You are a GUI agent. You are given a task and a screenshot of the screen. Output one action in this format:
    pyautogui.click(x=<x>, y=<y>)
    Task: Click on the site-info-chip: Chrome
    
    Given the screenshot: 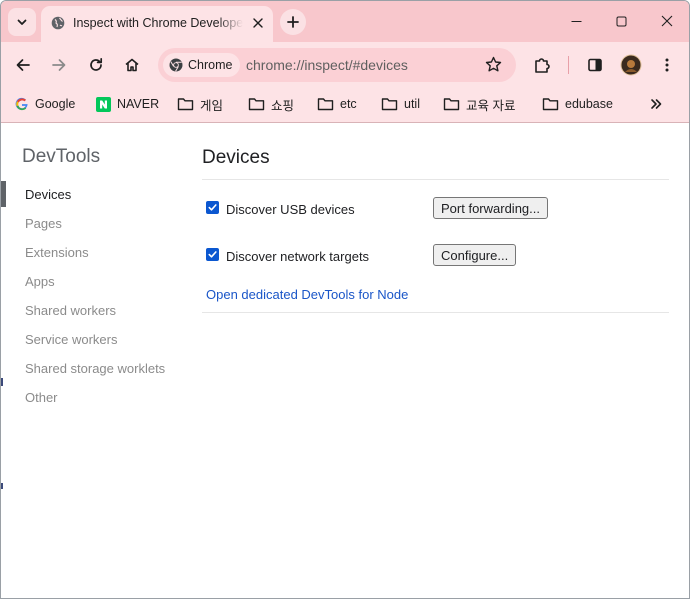 What is the action you would take?
    pyautogui.click(x=202, y=65)
    